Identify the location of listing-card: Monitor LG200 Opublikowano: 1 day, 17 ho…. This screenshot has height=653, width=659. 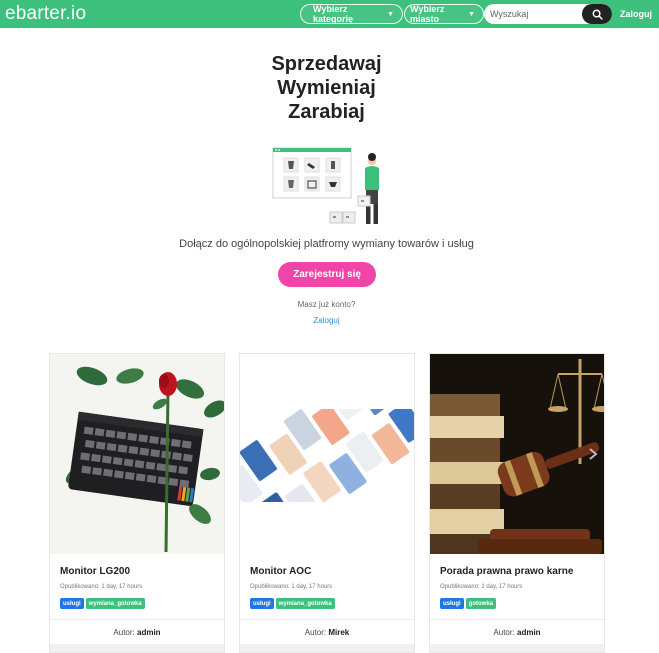
(137, 503).